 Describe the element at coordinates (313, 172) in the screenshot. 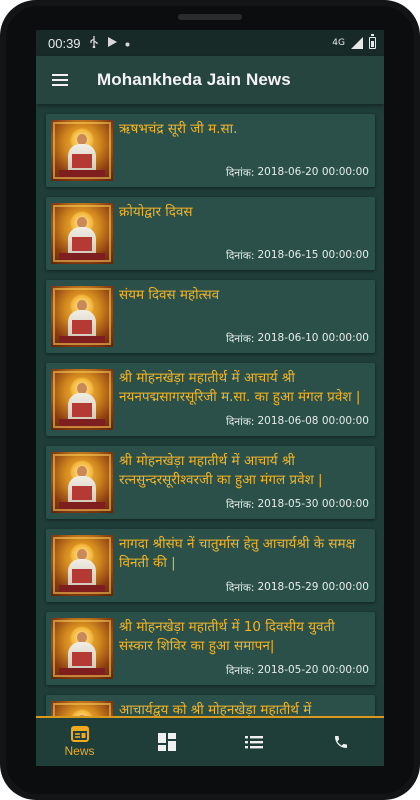

I see `date-value: 2018-06-20 00:00:00` at that location.